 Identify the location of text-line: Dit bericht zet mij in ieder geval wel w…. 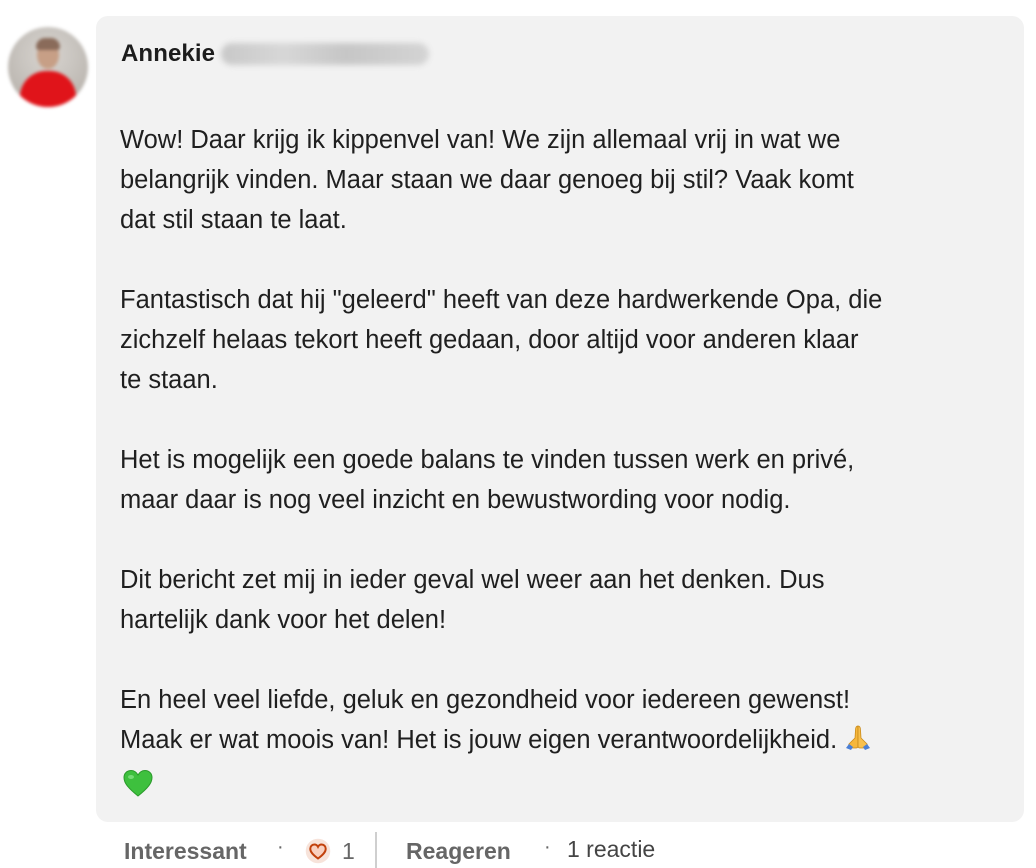
(472, 580).